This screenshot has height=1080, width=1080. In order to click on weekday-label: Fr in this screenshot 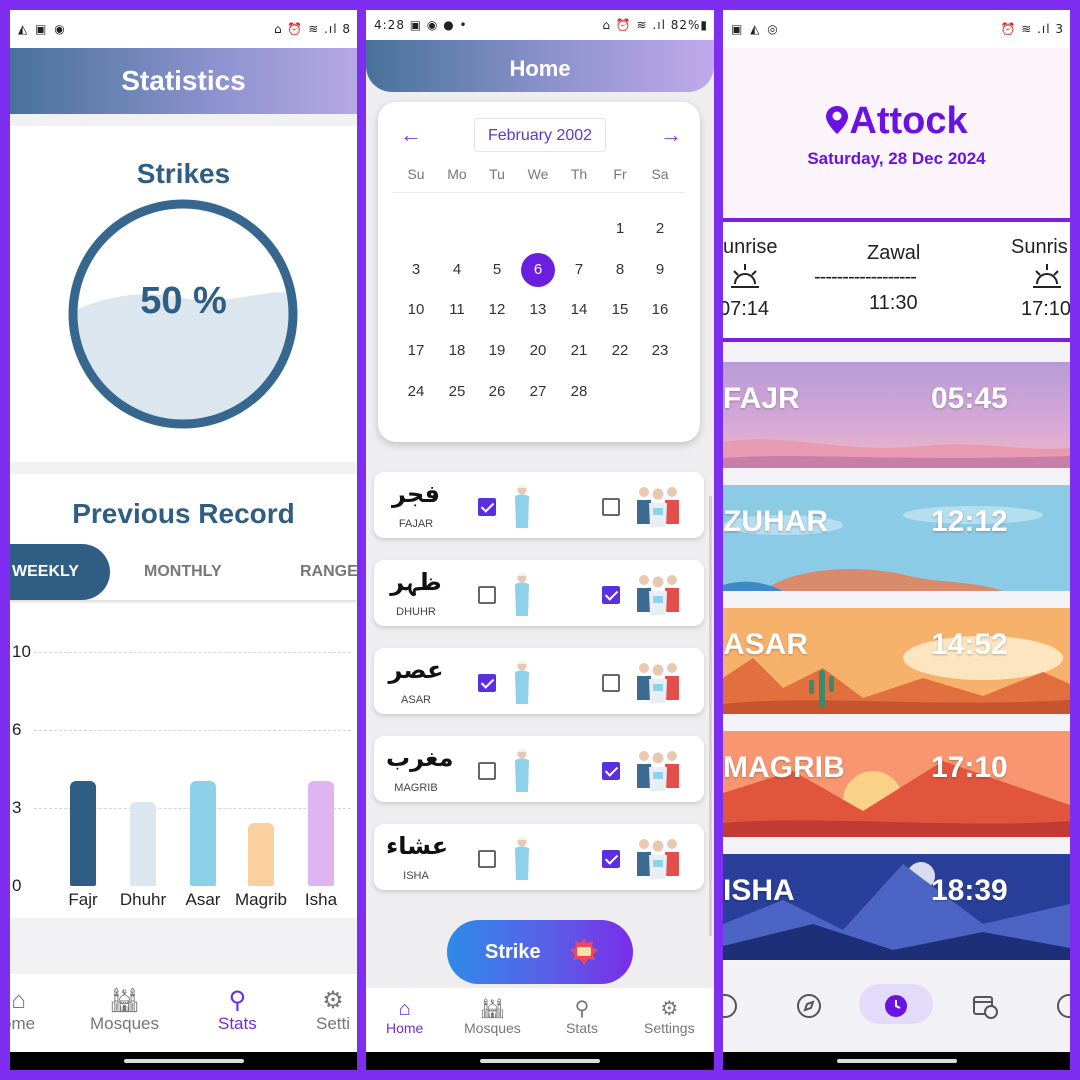, I will do `click(620, 174)`.